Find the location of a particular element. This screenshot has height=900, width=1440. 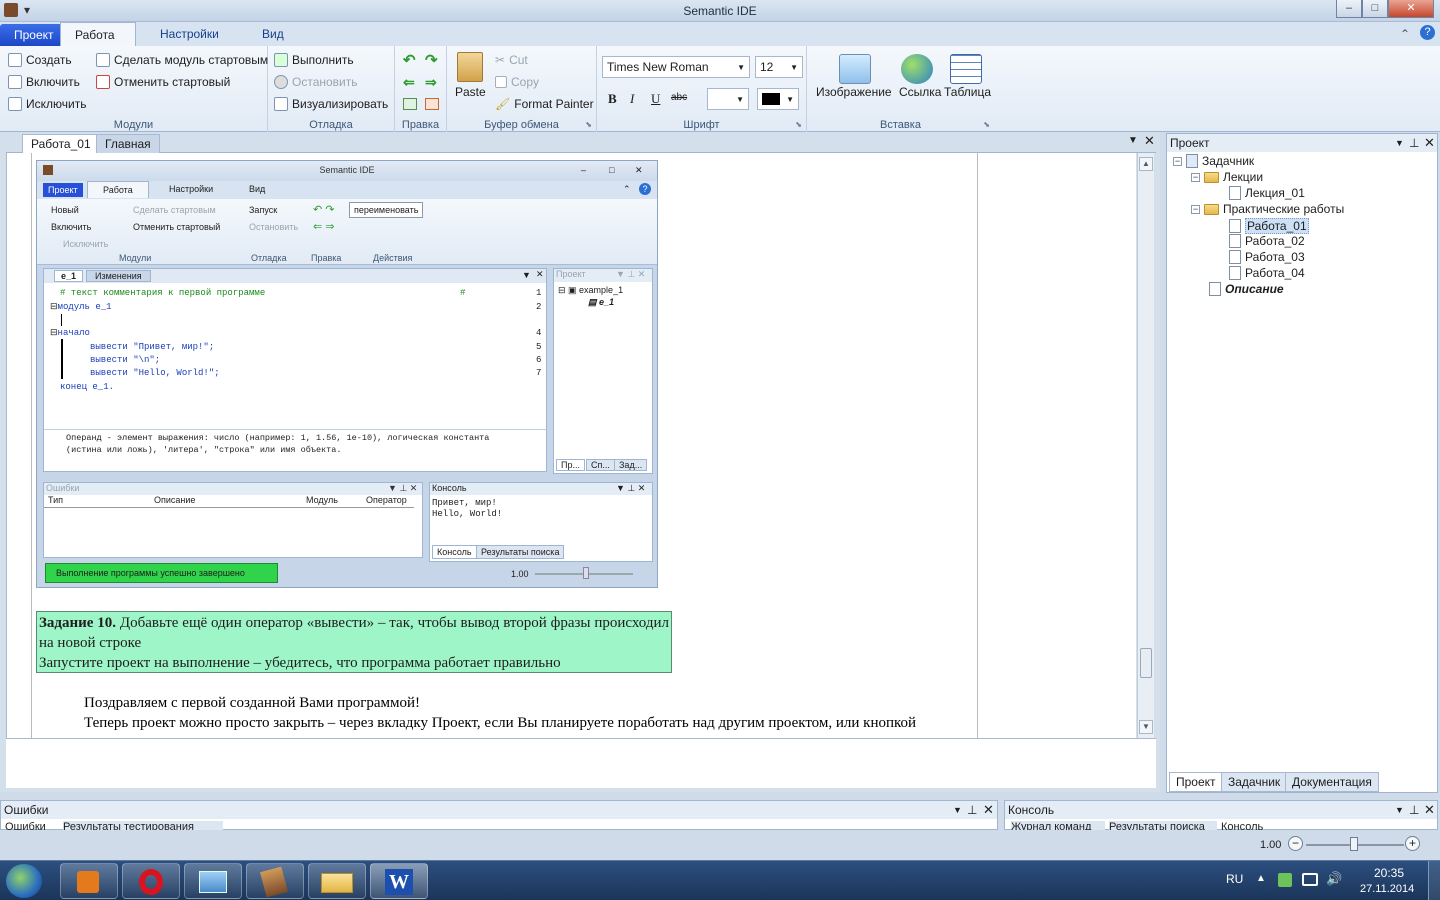

tree-work-02: Работа_02 is located at coordinates (1267, 241).